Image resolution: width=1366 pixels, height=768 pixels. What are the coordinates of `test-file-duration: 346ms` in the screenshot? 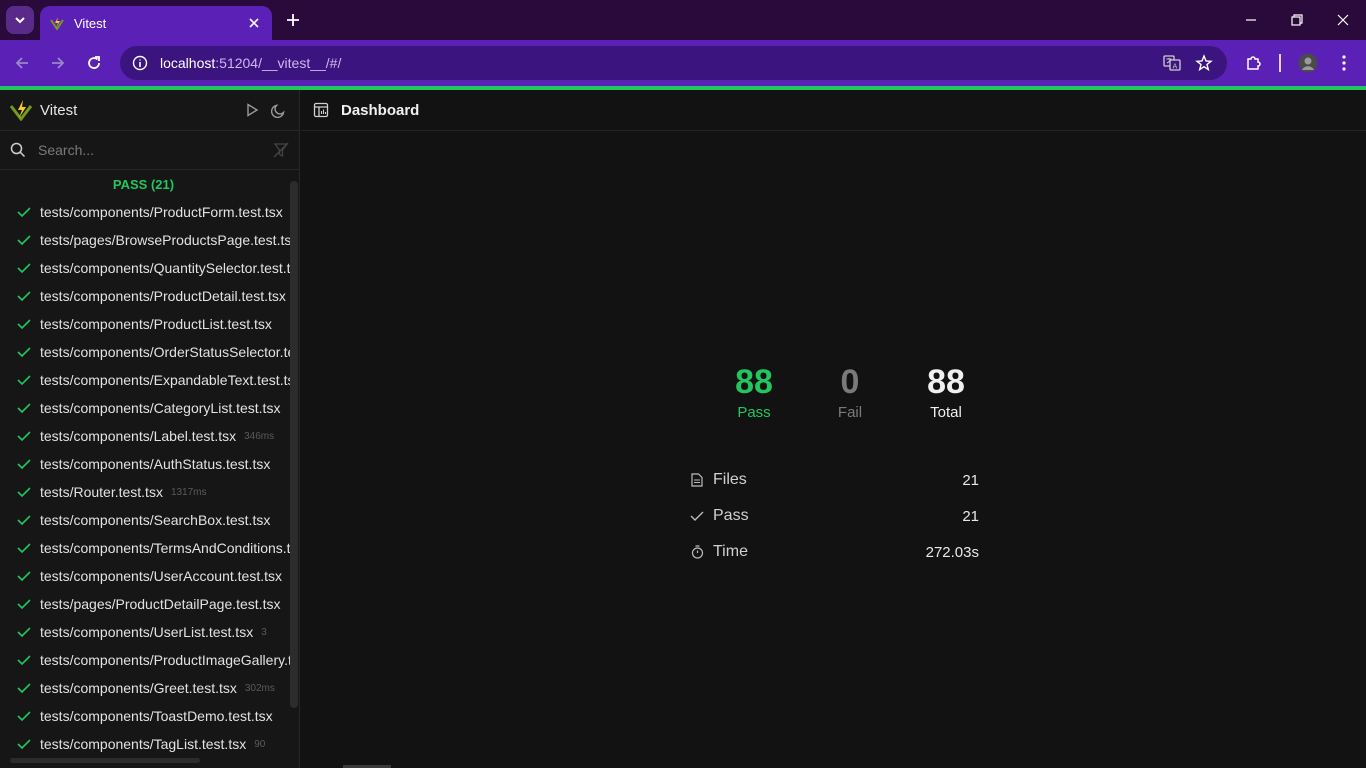 It's located at (259, 436).